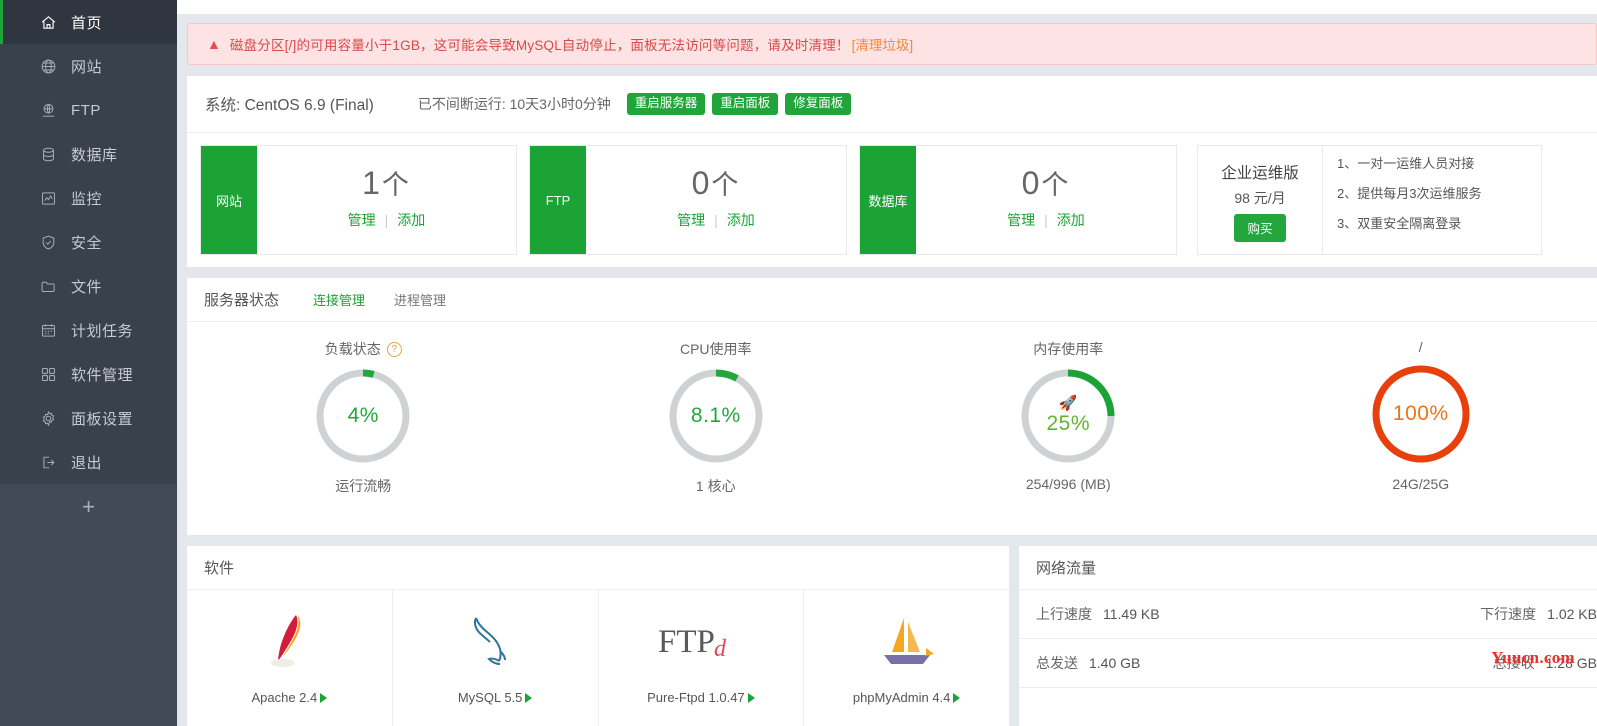  What do you see at coordinates (715, 349) in the screenshot?
I see `gauge-title-text: CPU使用率` at bounding box center [715, 349].